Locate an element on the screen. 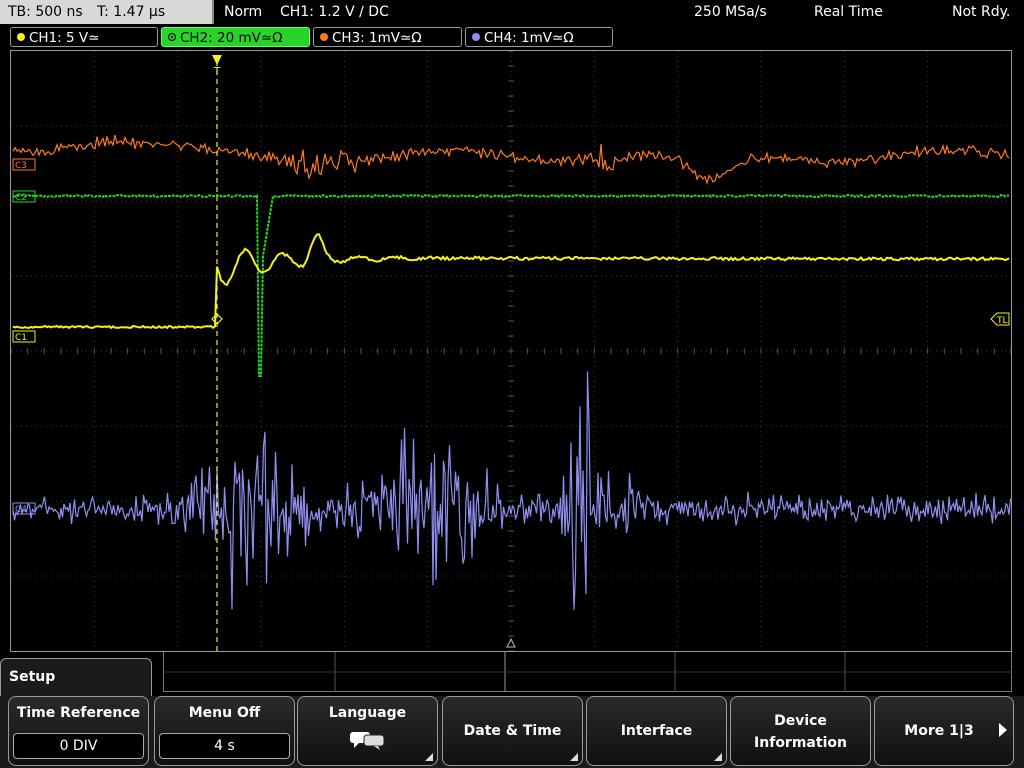 The height and width of the screenshot is (768, 1024). date-time-button: Date & Time is located at coordinates (512, 731).